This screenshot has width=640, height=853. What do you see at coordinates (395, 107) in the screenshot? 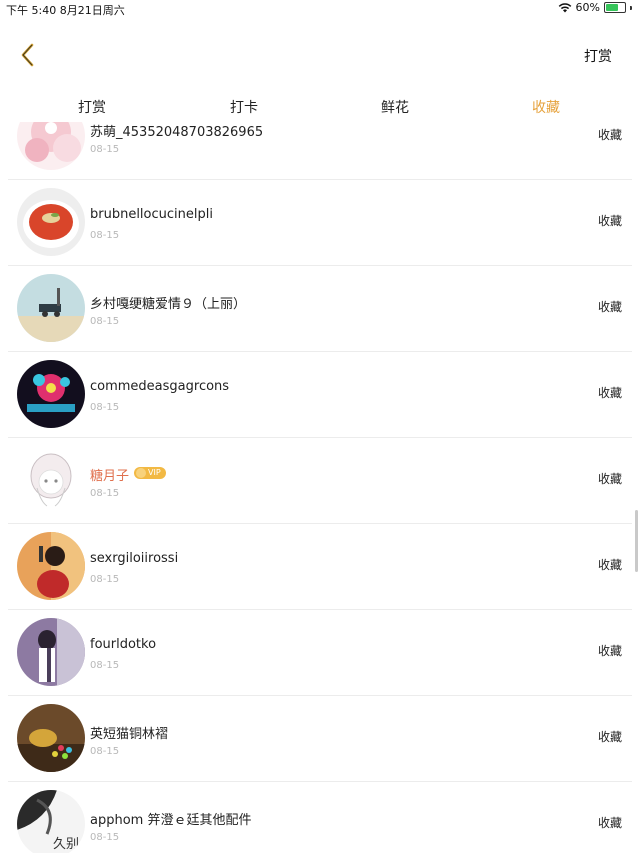
I see `tab-flowers: 鲜花` at bounding box center [395, 107].